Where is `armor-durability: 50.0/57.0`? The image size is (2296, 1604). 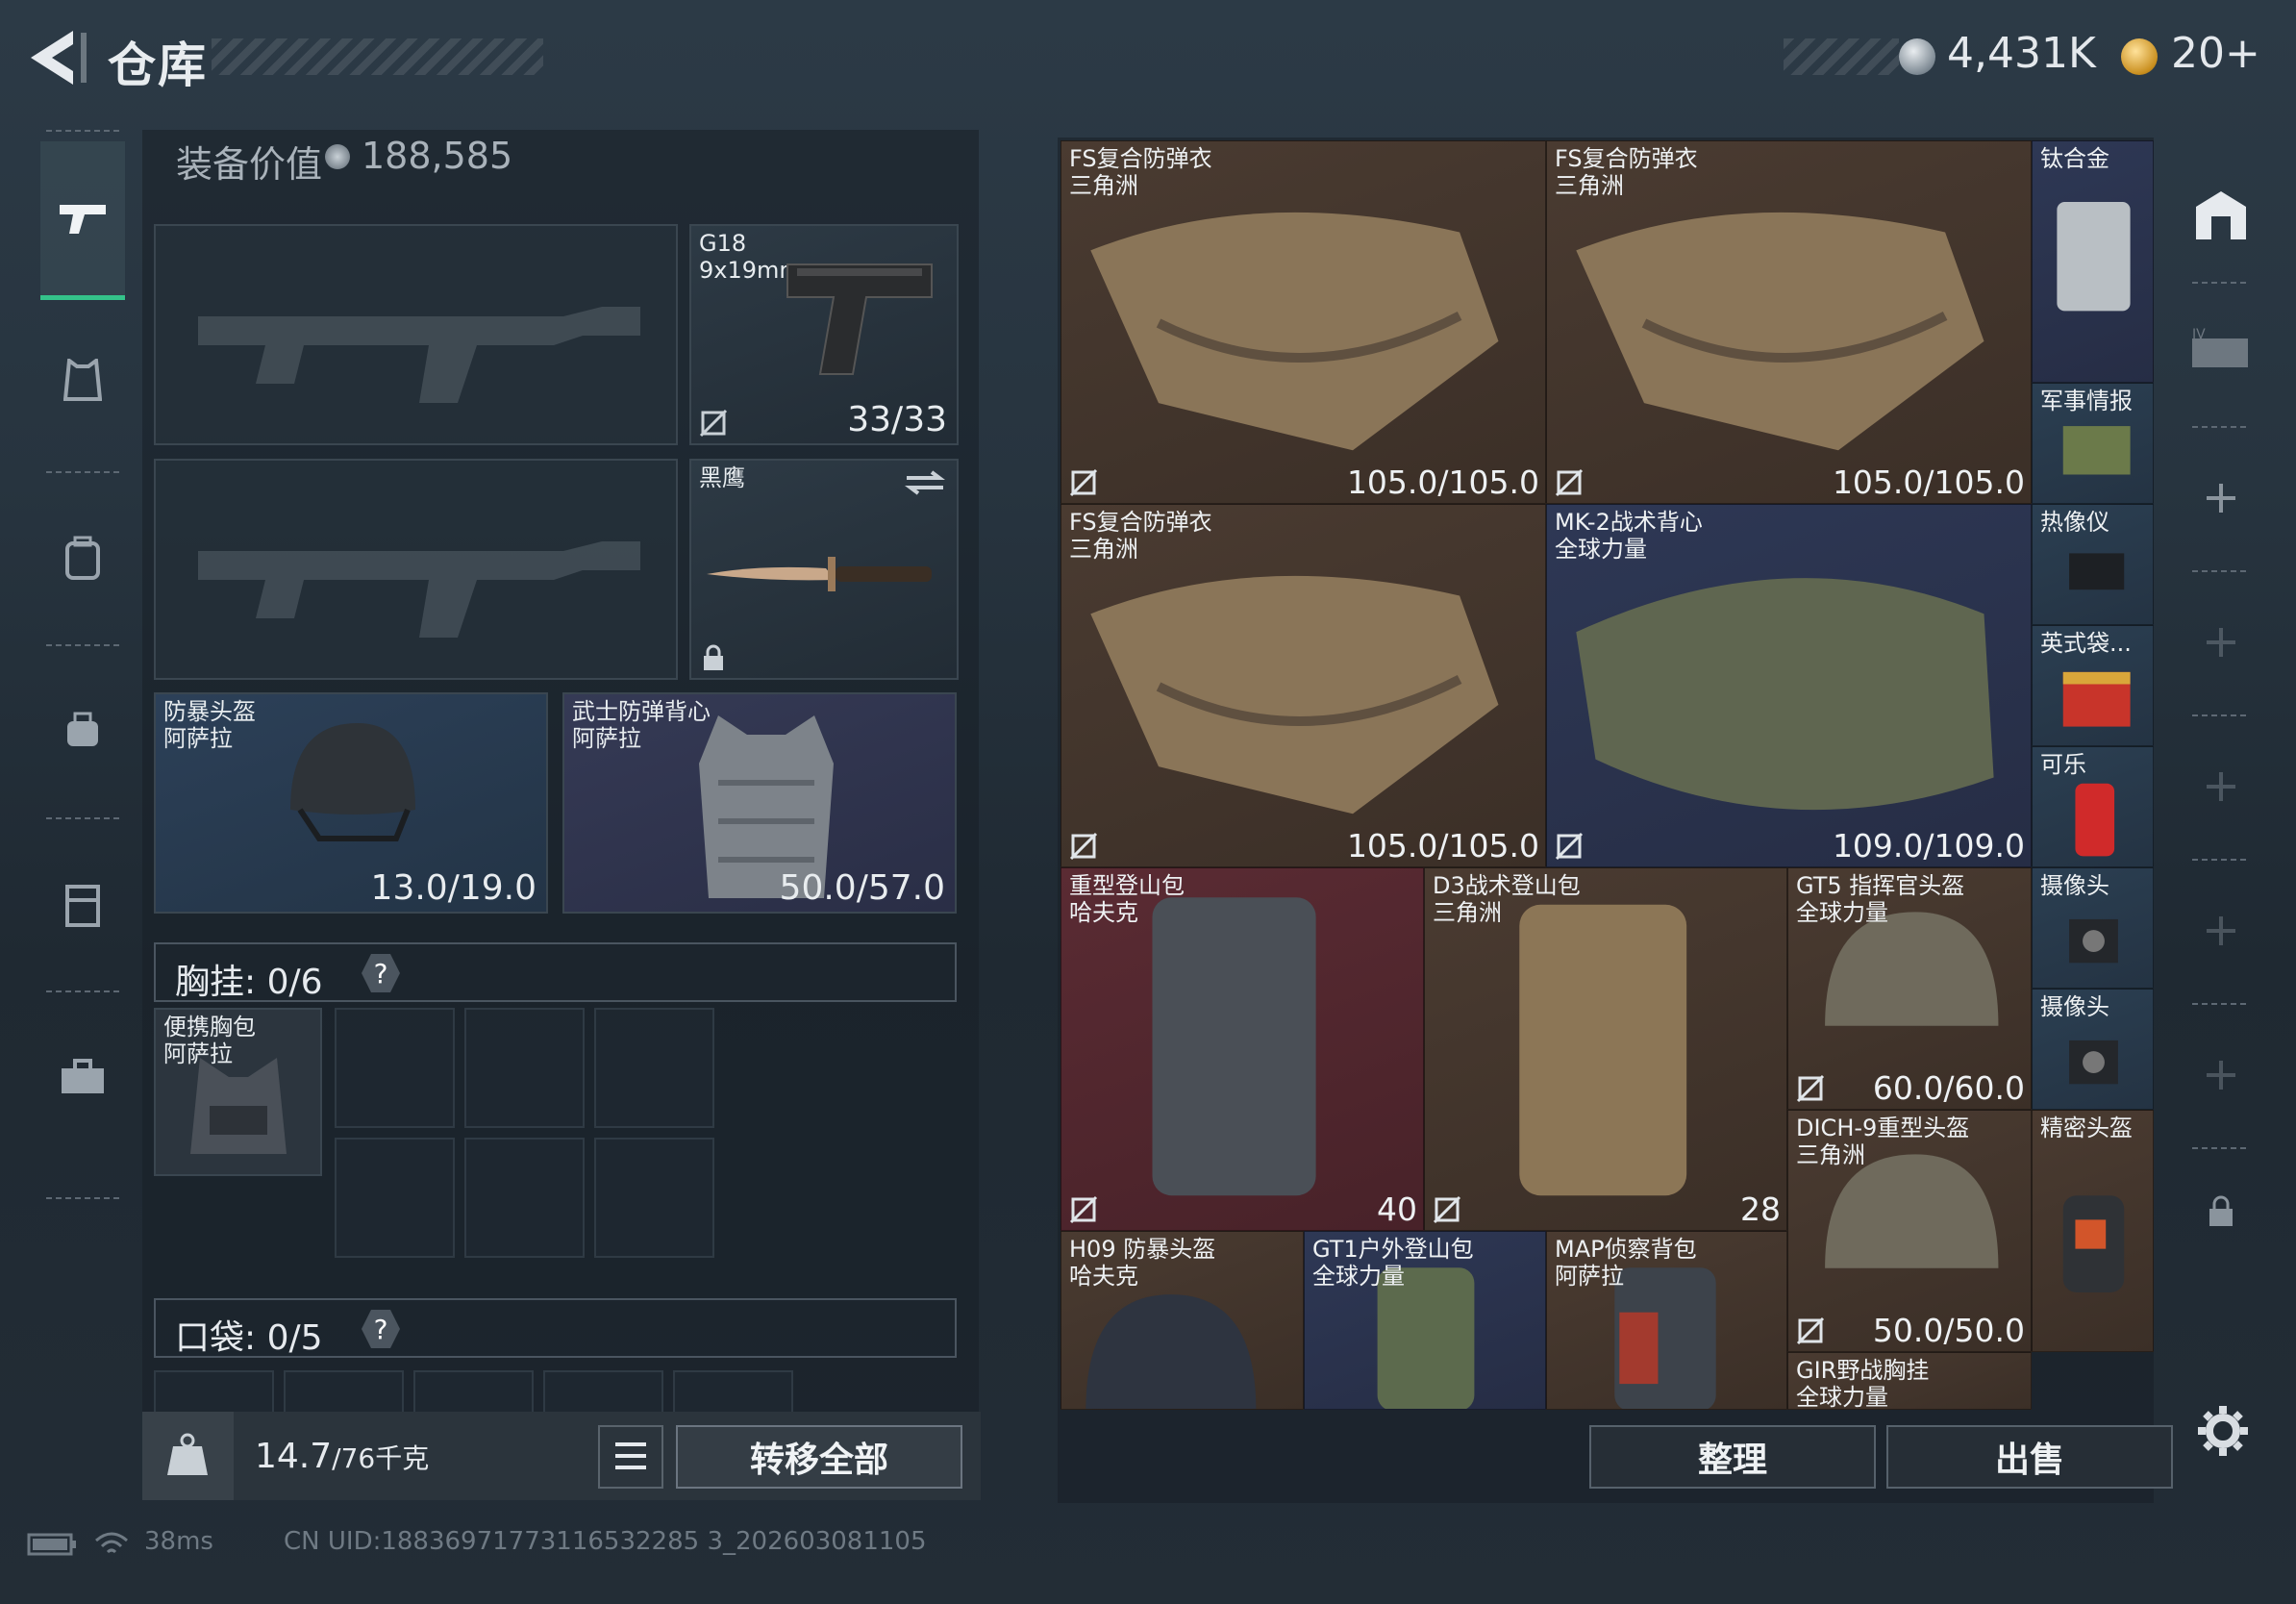 armor-durability: 50.0/57.0 is located at coordinates (862, 888).